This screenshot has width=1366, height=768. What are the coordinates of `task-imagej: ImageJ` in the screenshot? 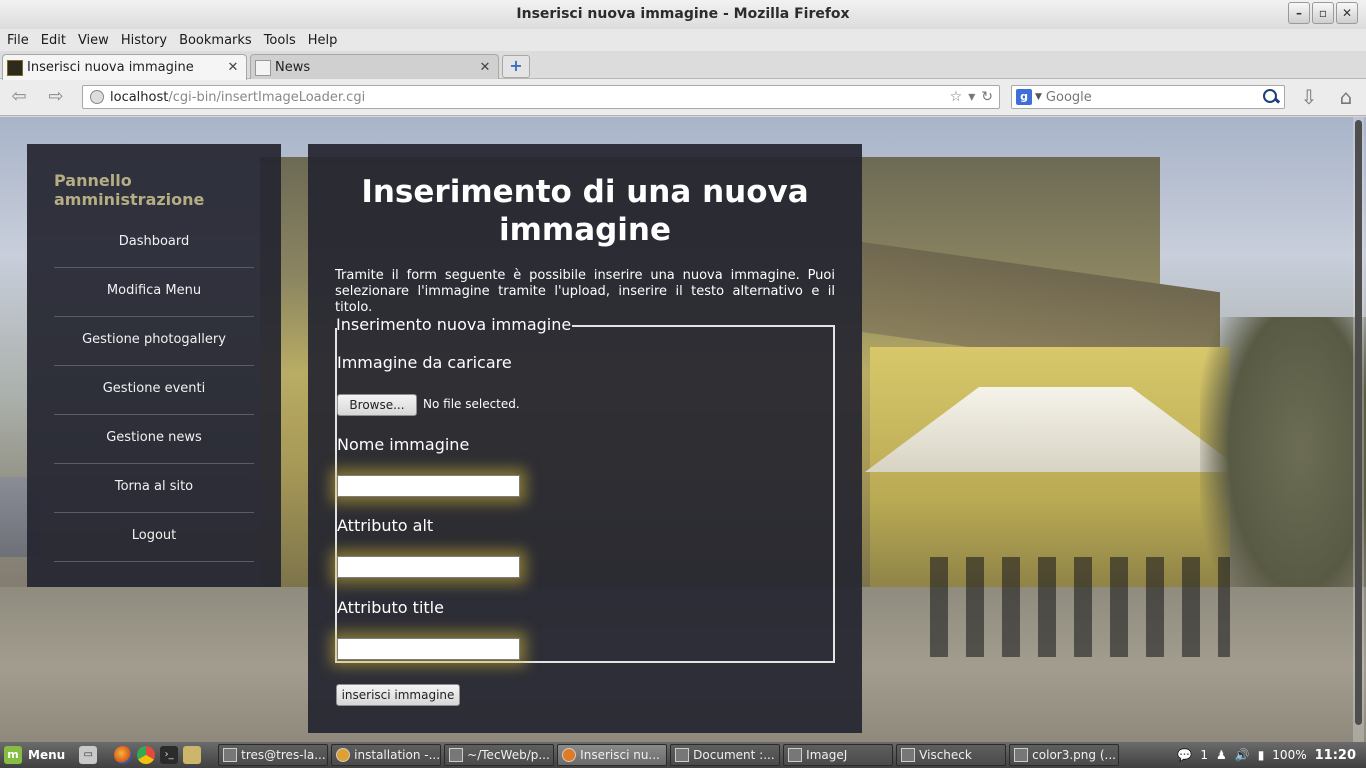 It's located at (838, 755).